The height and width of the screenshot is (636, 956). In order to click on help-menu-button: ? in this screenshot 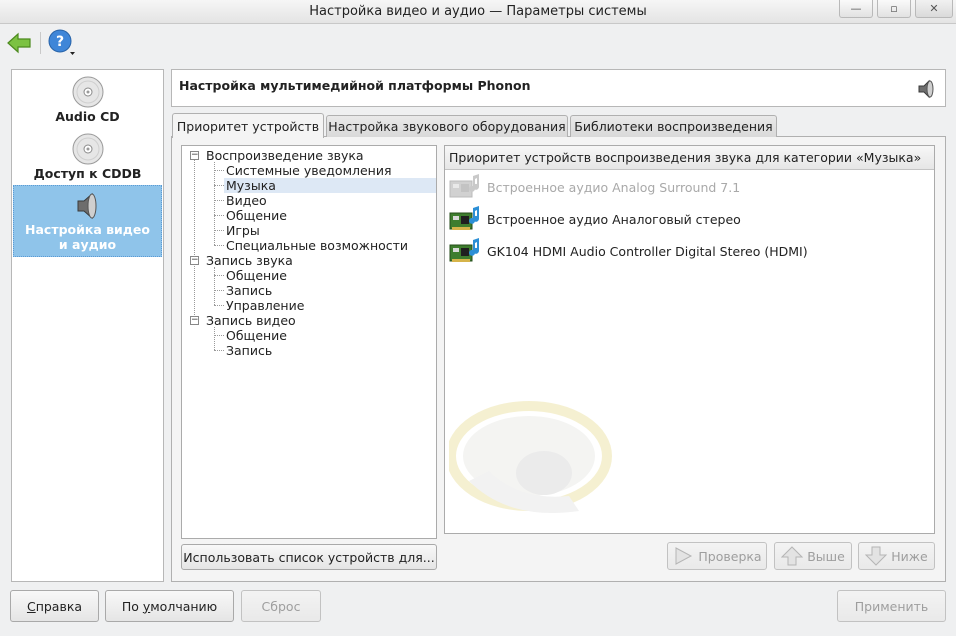, I will do `click(61, 42)`.